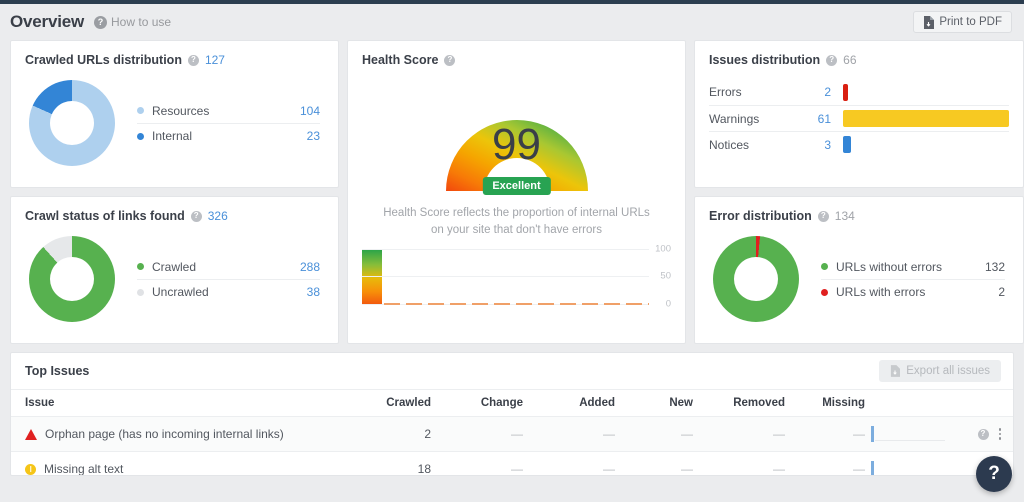 Image resolution: width=1024 pixels, height=502 pixels. Describe the element at coordinates (896, 371) in the screenshot. I see `export-document-icon` at that location.